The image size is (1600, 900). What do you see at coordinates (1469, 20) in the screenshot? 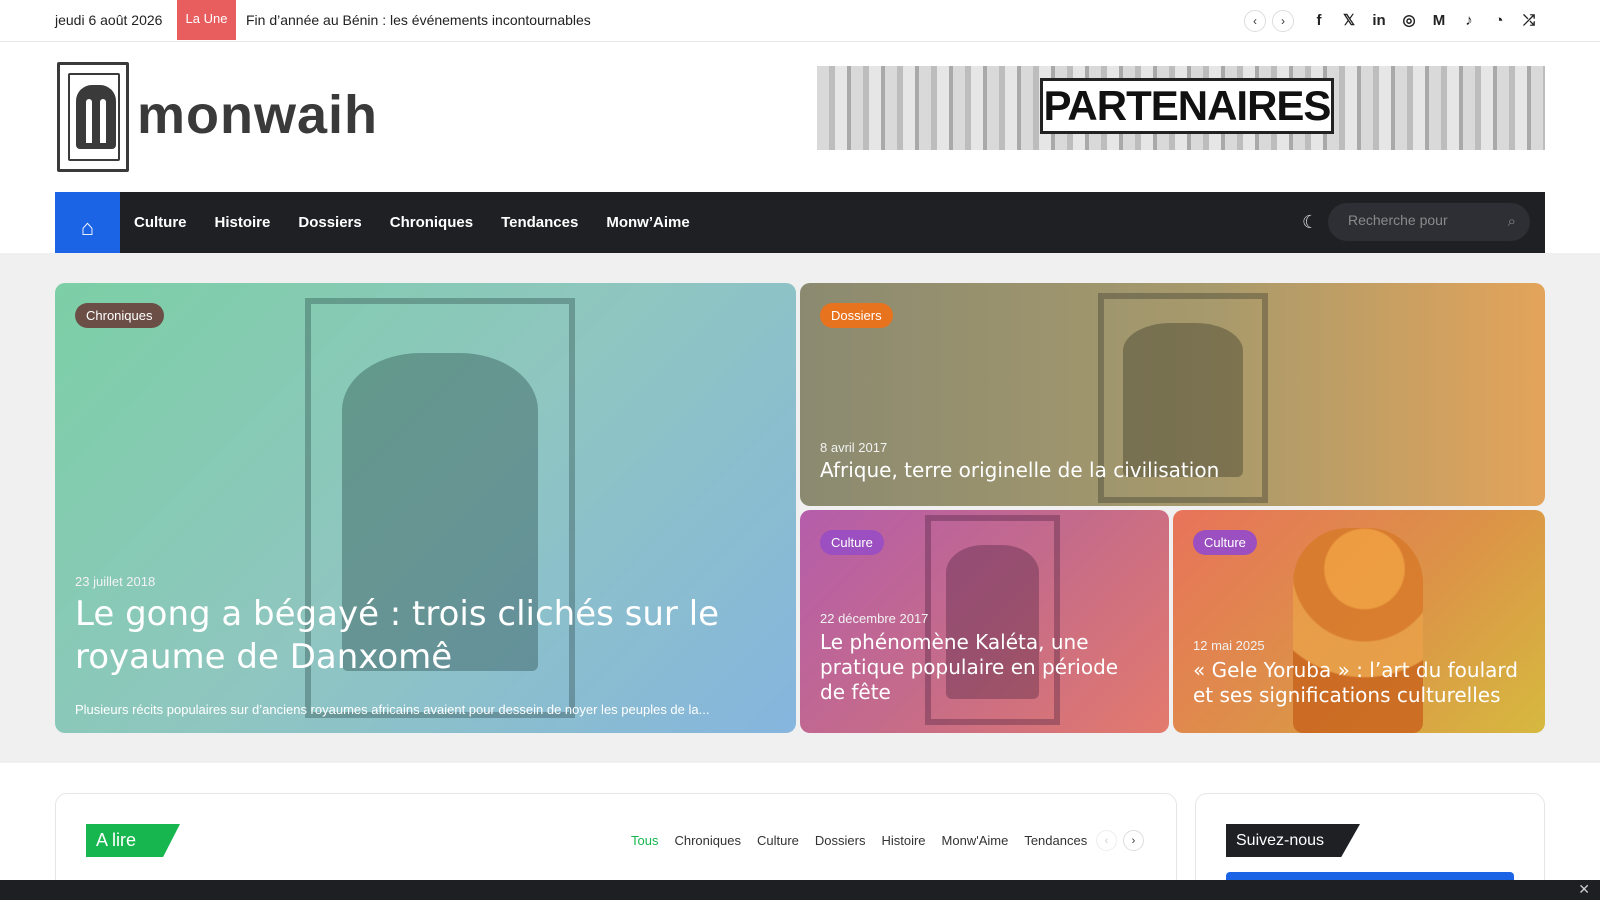
I see `tiktok-icon: ♪` at bounding box center [1469, 20].